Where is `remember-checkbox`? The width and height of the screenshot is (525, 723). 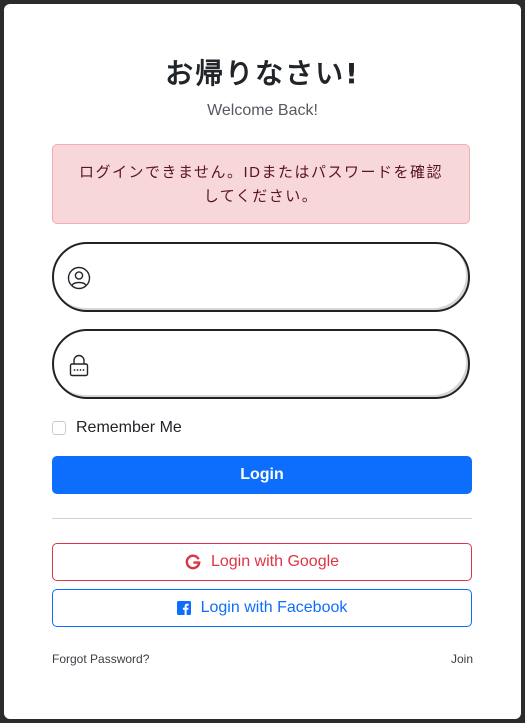 remember-checkbox is located at coordinates (59, 428).